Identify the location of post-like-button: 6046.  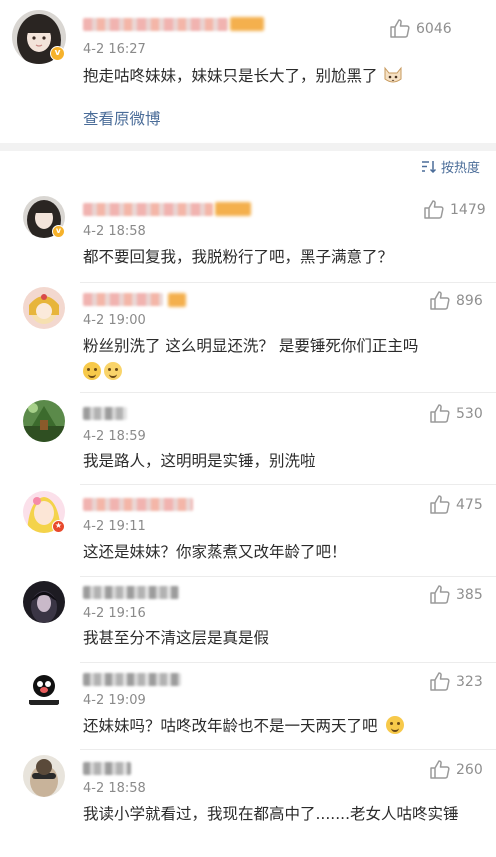
(421, 28).